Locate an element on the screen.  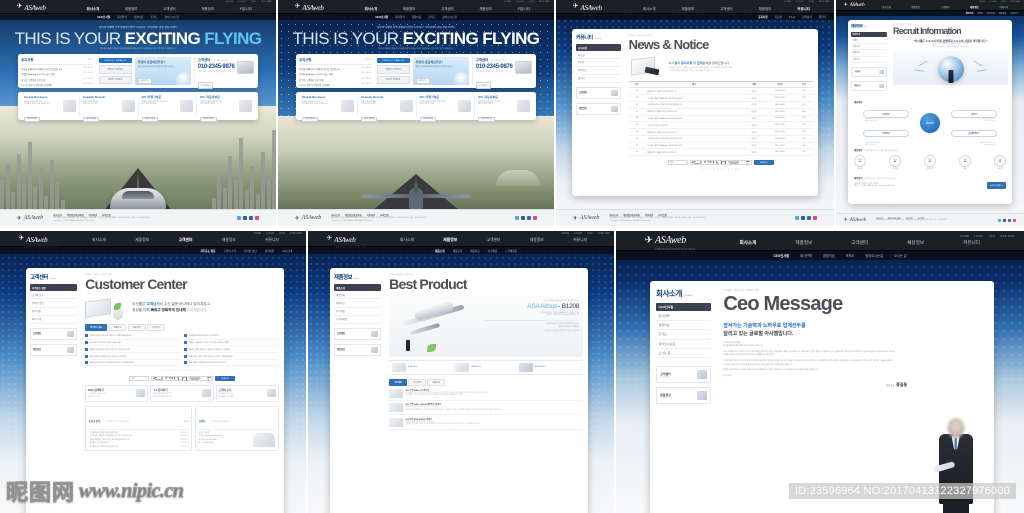
table-row: 07 홈페이지가 새롭게 리뉴얼 되었습니다. 홍길동 2017-03-31 164 is located at coordinates (720, 112).